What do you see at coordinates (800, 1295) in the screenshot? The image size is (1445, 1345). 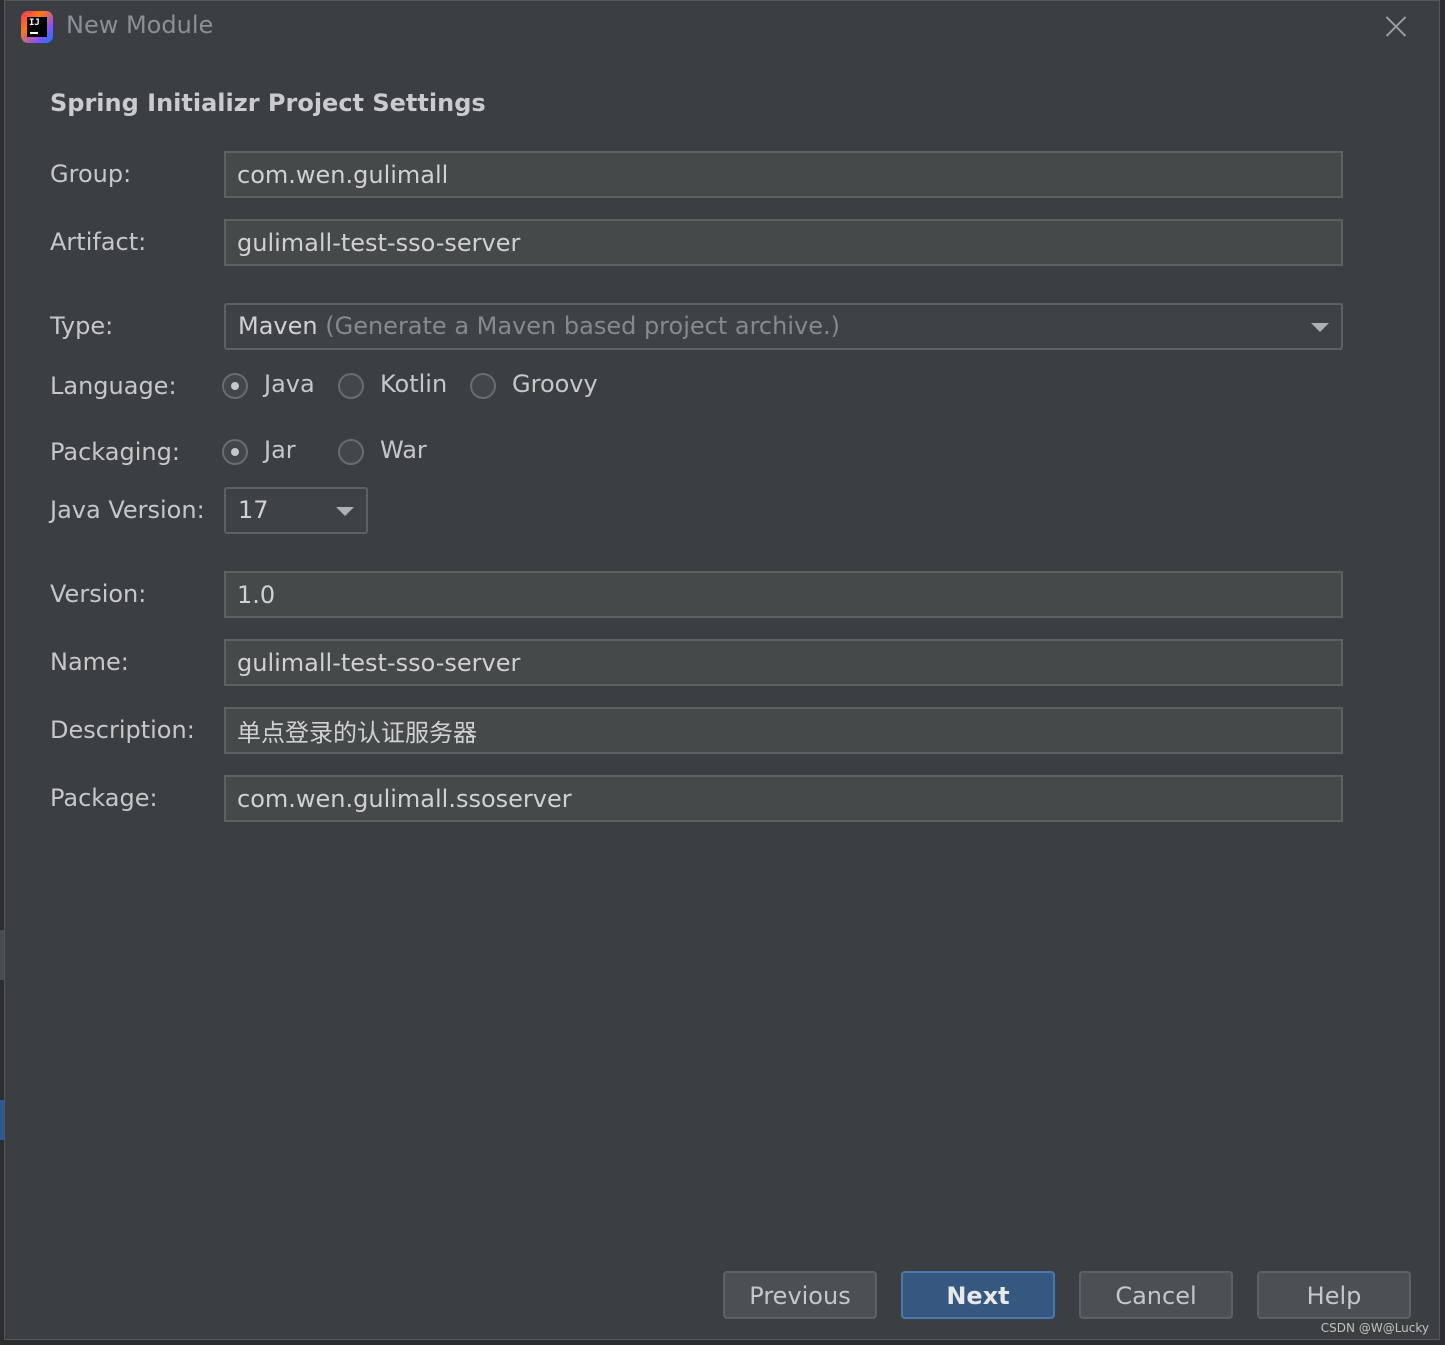 I see `previous-button: Previous` at bounding box center [800, 1295].